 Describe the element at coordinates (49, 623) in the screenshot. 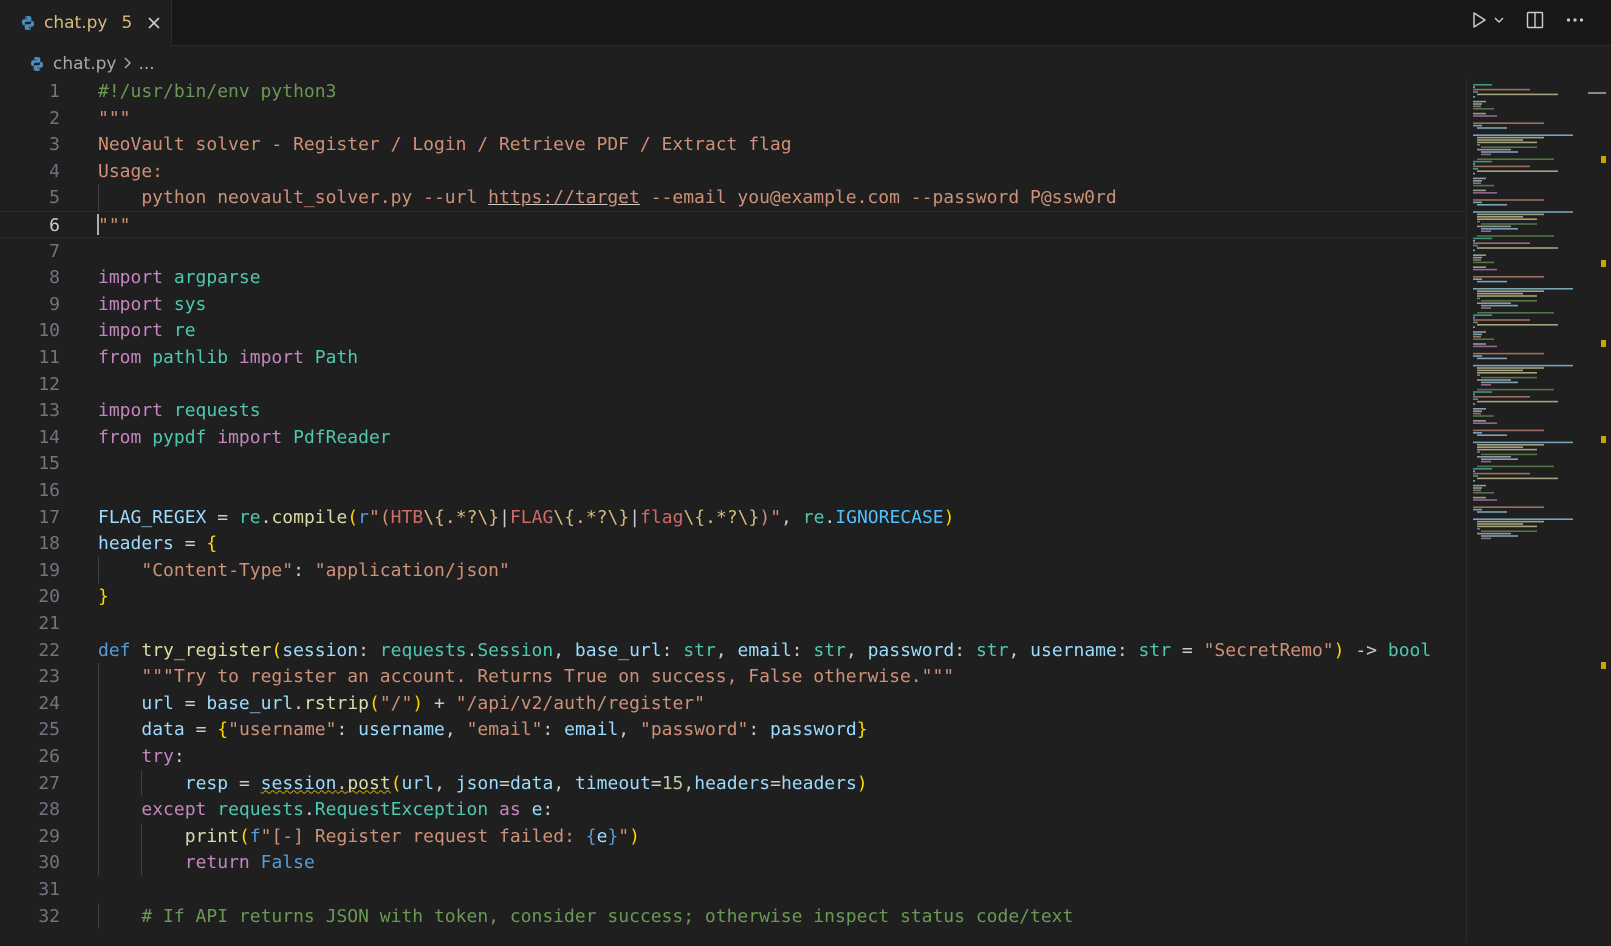

I see `line-number: 21` at that location.